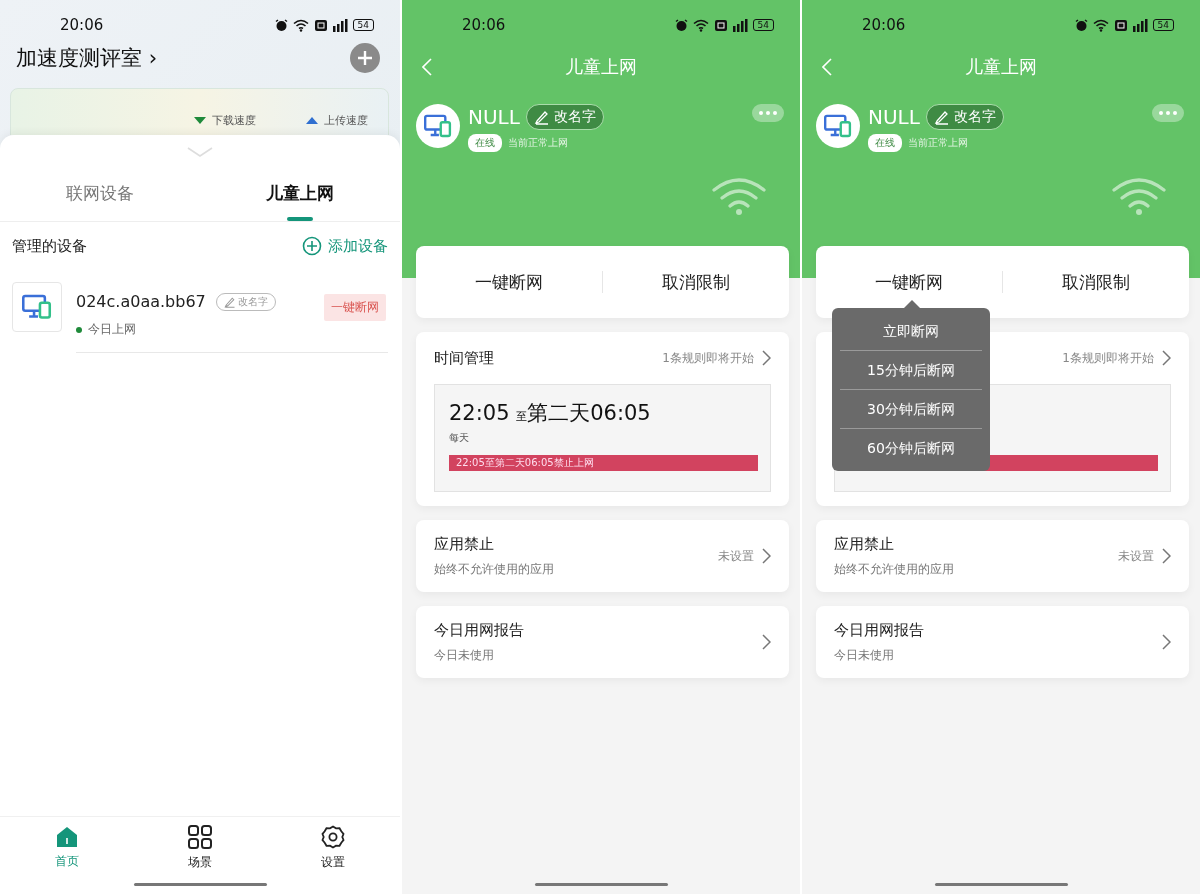 This screenshot has width=1200, height=894. I want to click on repeat-text: 每天, so click(459, 437).